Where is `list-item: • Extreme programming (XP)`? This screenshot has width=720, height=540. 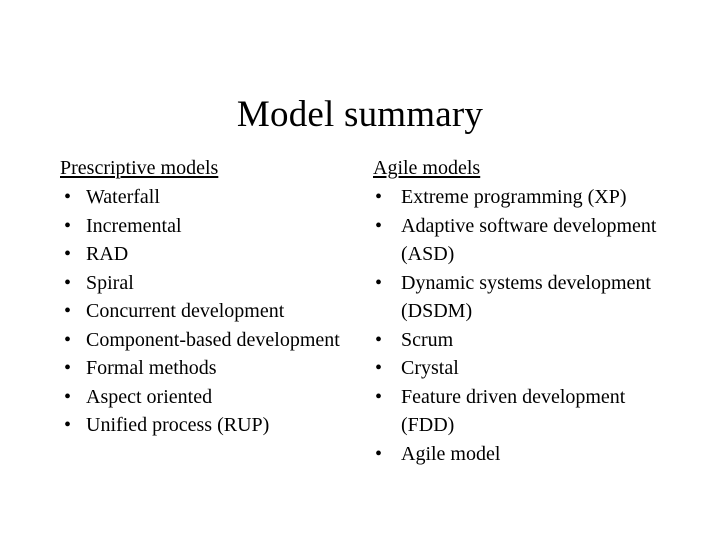 list-item: • Extreme programming (XP) is located at coordinates (515, 197).